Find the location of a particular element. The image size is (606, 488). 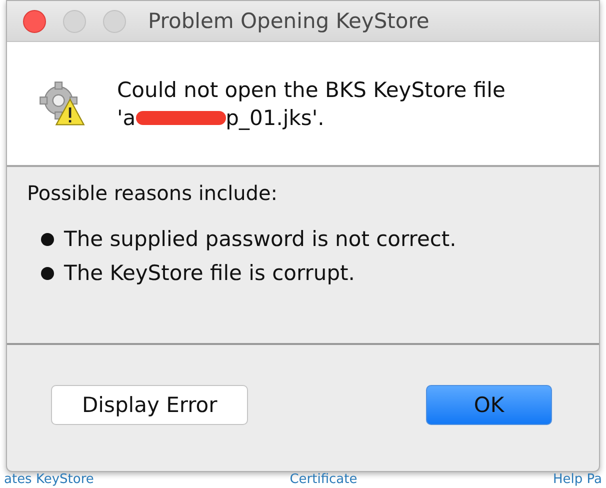

window-title: Problem Opening KeyStore is located at coordinates (289, 21).